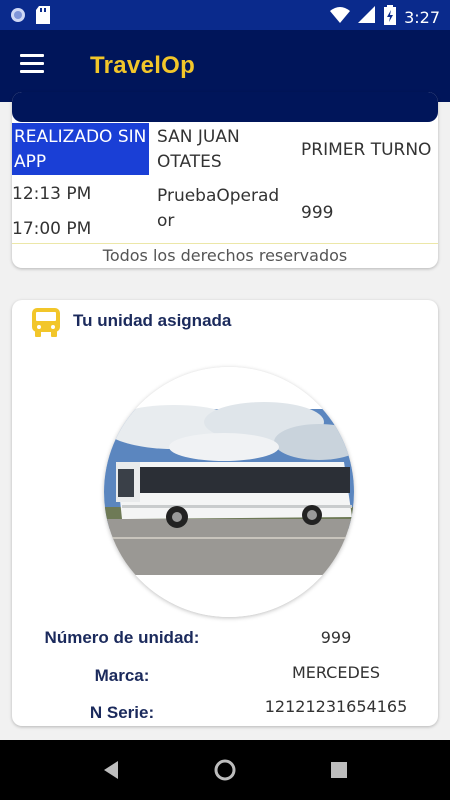 This screenshot has height=800, width=450. What do you see at coordinates (43, 17) in the screenshot?
I see `sd-card-icon` at bounding box center [43, 17].